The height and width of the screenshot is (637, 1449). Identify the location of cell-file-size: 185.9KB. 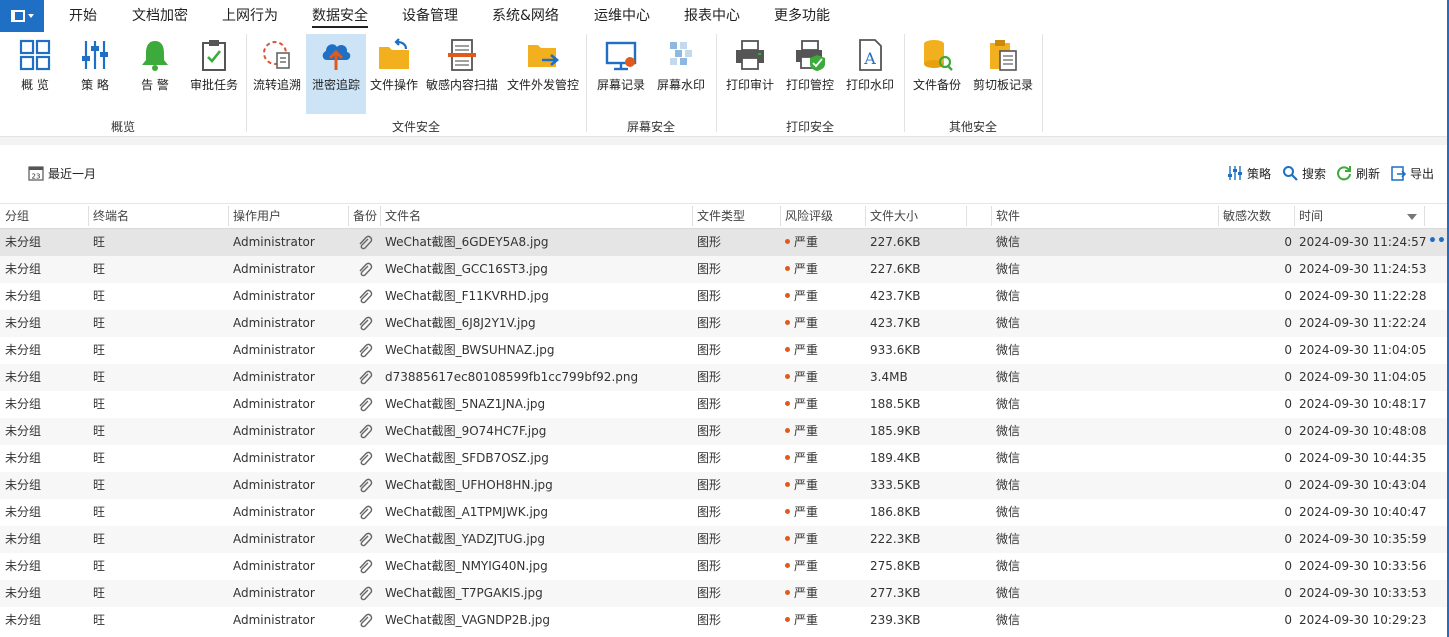
(895, 431).